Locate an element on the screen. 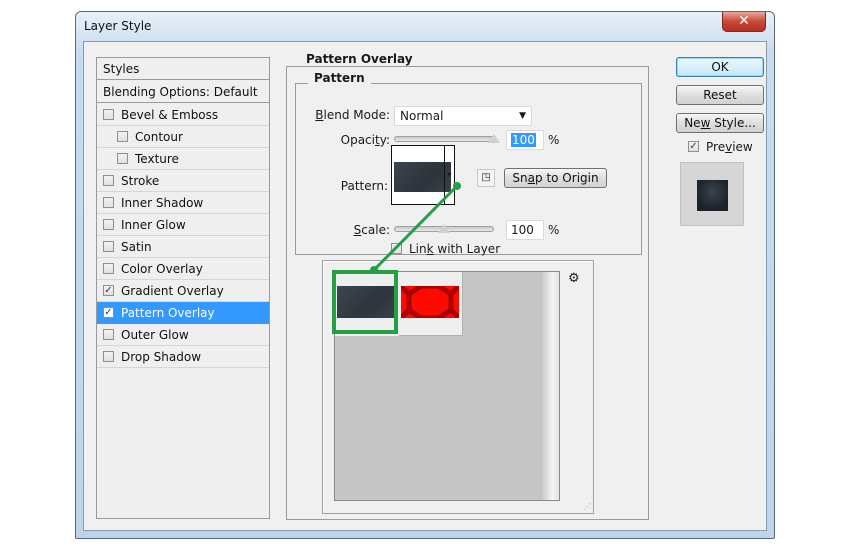 Image resolution: width=850 pixels, height=550 pixels. opacity-label: Opacity: is located at coordinates (365, 140).